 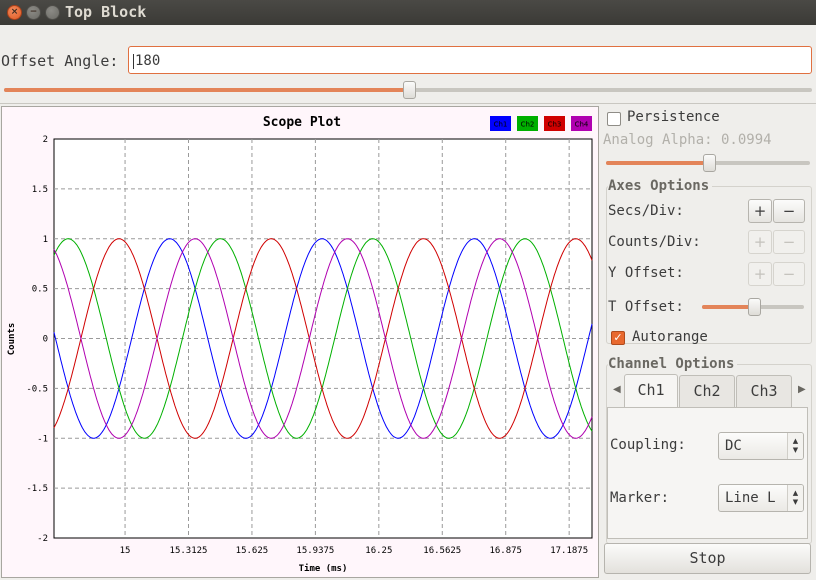 I want to click on minimize-window-button: −, so click(x=33, y=12).